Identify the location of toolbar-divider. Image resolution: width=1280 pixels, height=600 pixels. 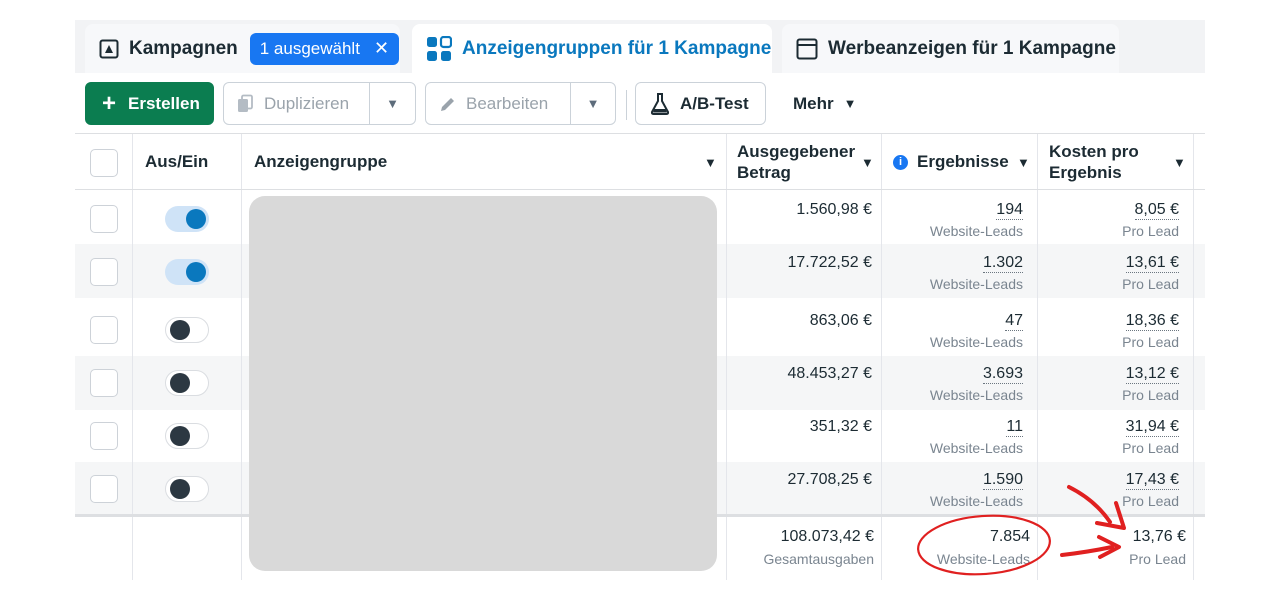
(626, 105).